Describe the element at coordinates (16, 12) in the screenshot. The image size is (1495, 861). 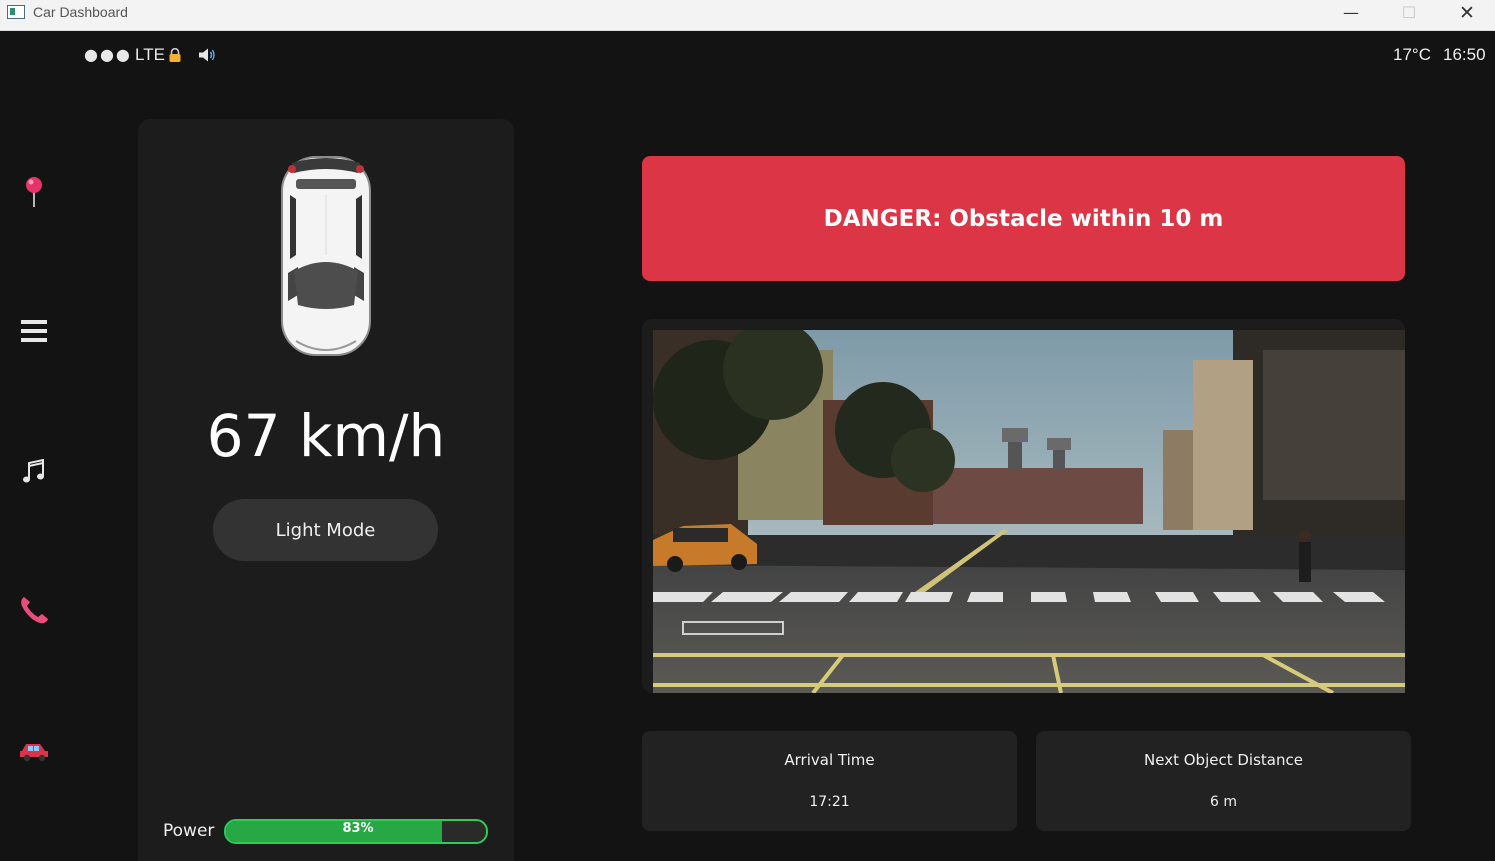
I see `app-icon` at that location.